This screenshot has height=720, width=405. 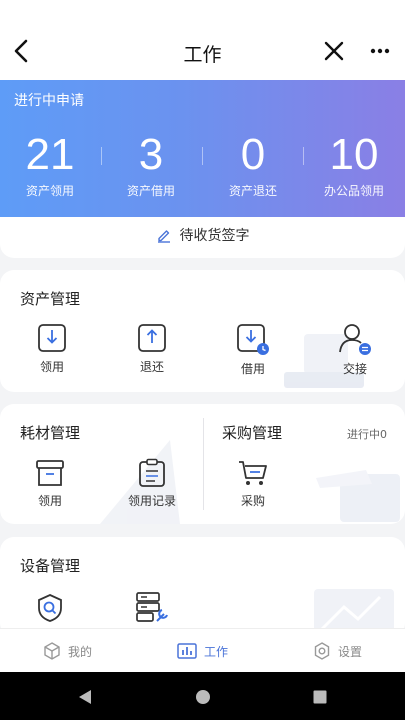 I want to click on system-navigation-bar, so click(x=202, y=696).